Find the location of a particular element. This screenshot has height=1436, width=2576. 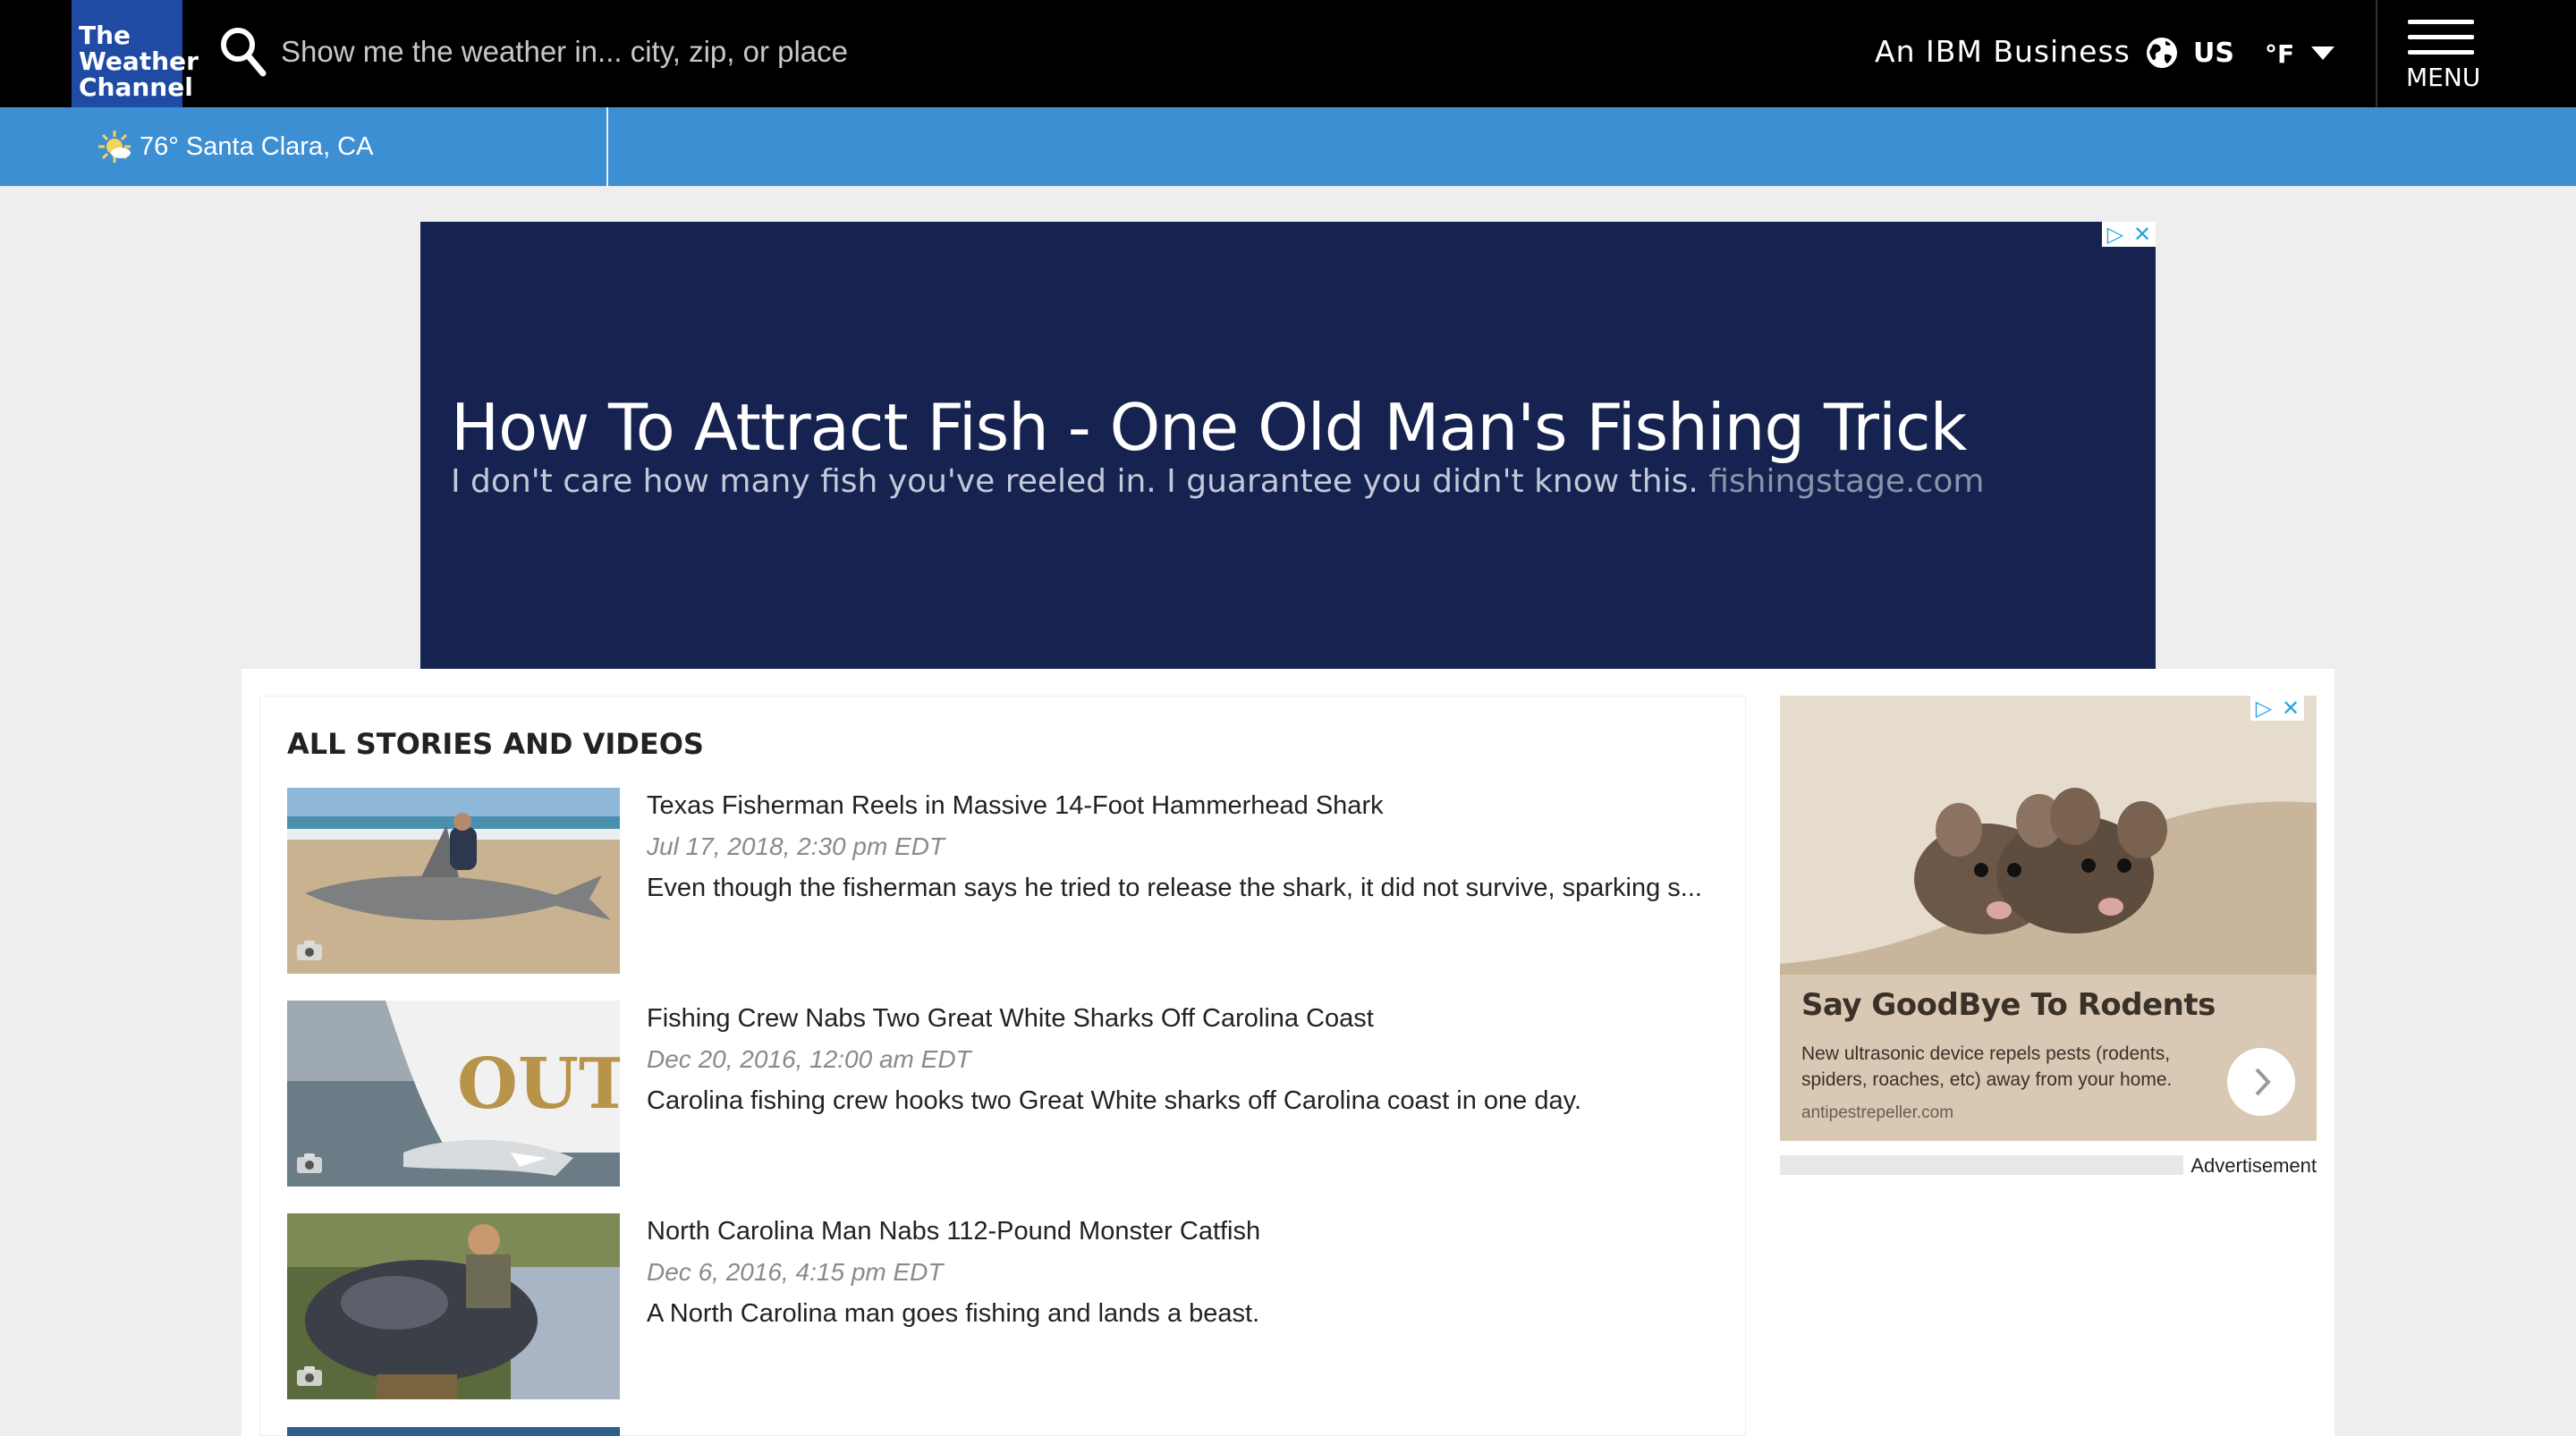

ibm-business-text: An IBM Business is located at coordinates (2003, 51).